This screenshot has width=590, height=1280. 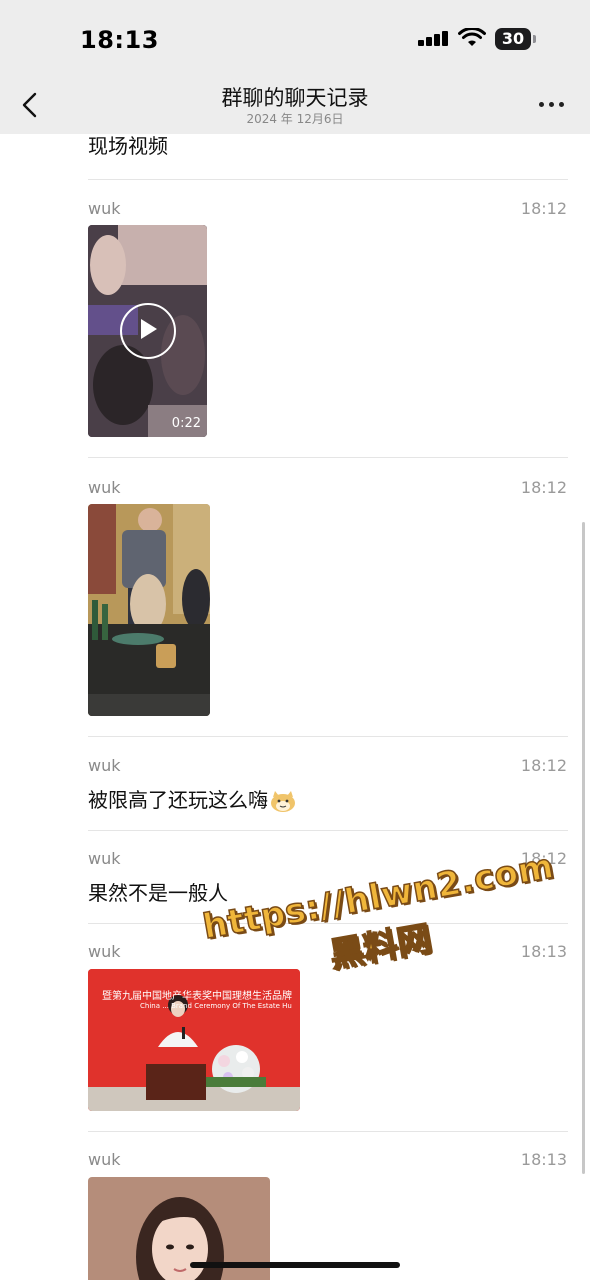 I want to click on video-message: 0:22, so click(x=147, y=331).